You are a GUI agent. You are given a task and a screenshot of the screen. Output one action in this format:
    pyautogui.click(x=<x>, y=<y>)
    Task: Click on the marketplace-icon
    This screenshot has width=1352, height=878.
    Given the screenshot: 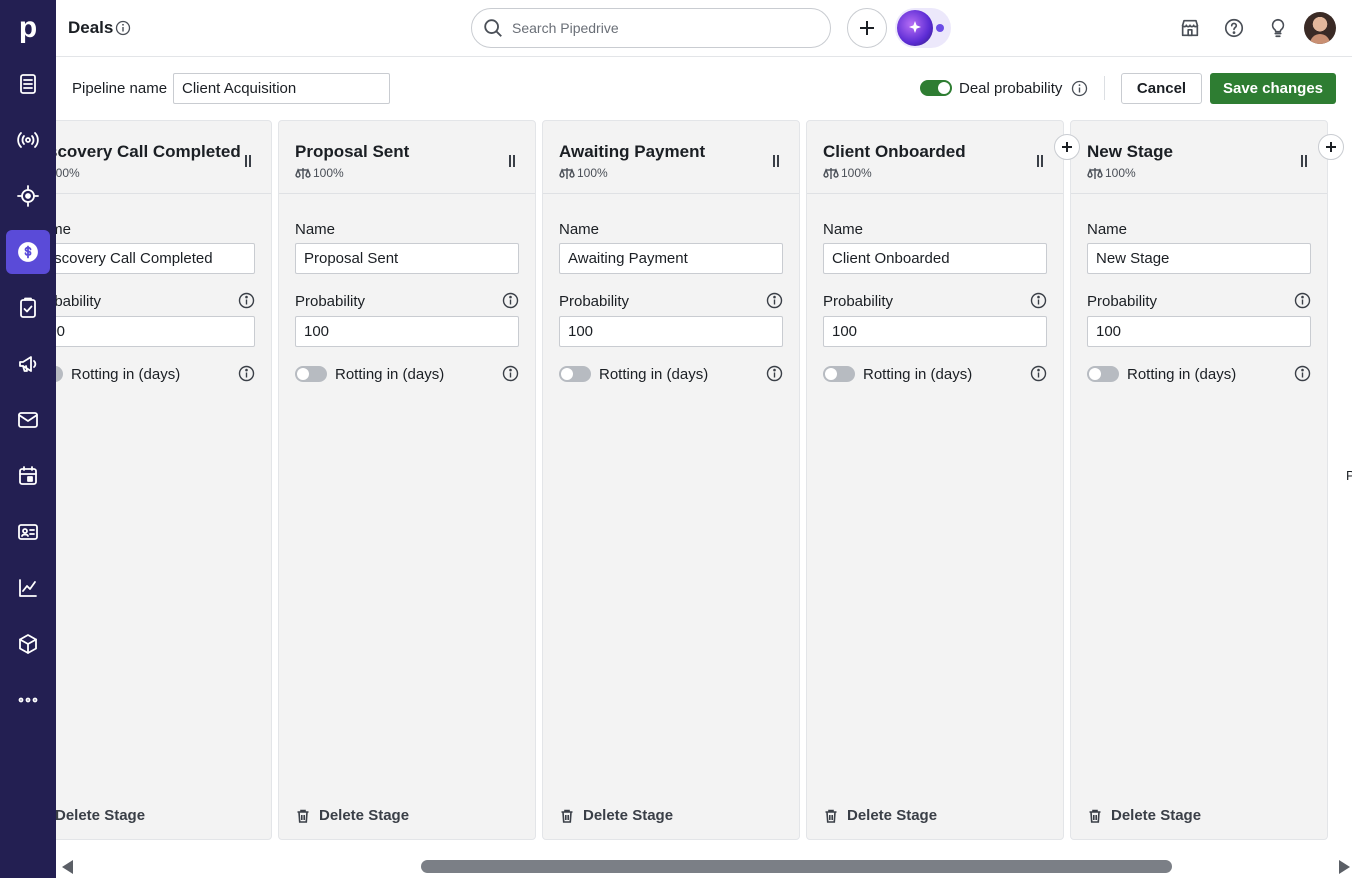 What is the action you would take?
    pyautogui.click(x=1190, y=28)
    